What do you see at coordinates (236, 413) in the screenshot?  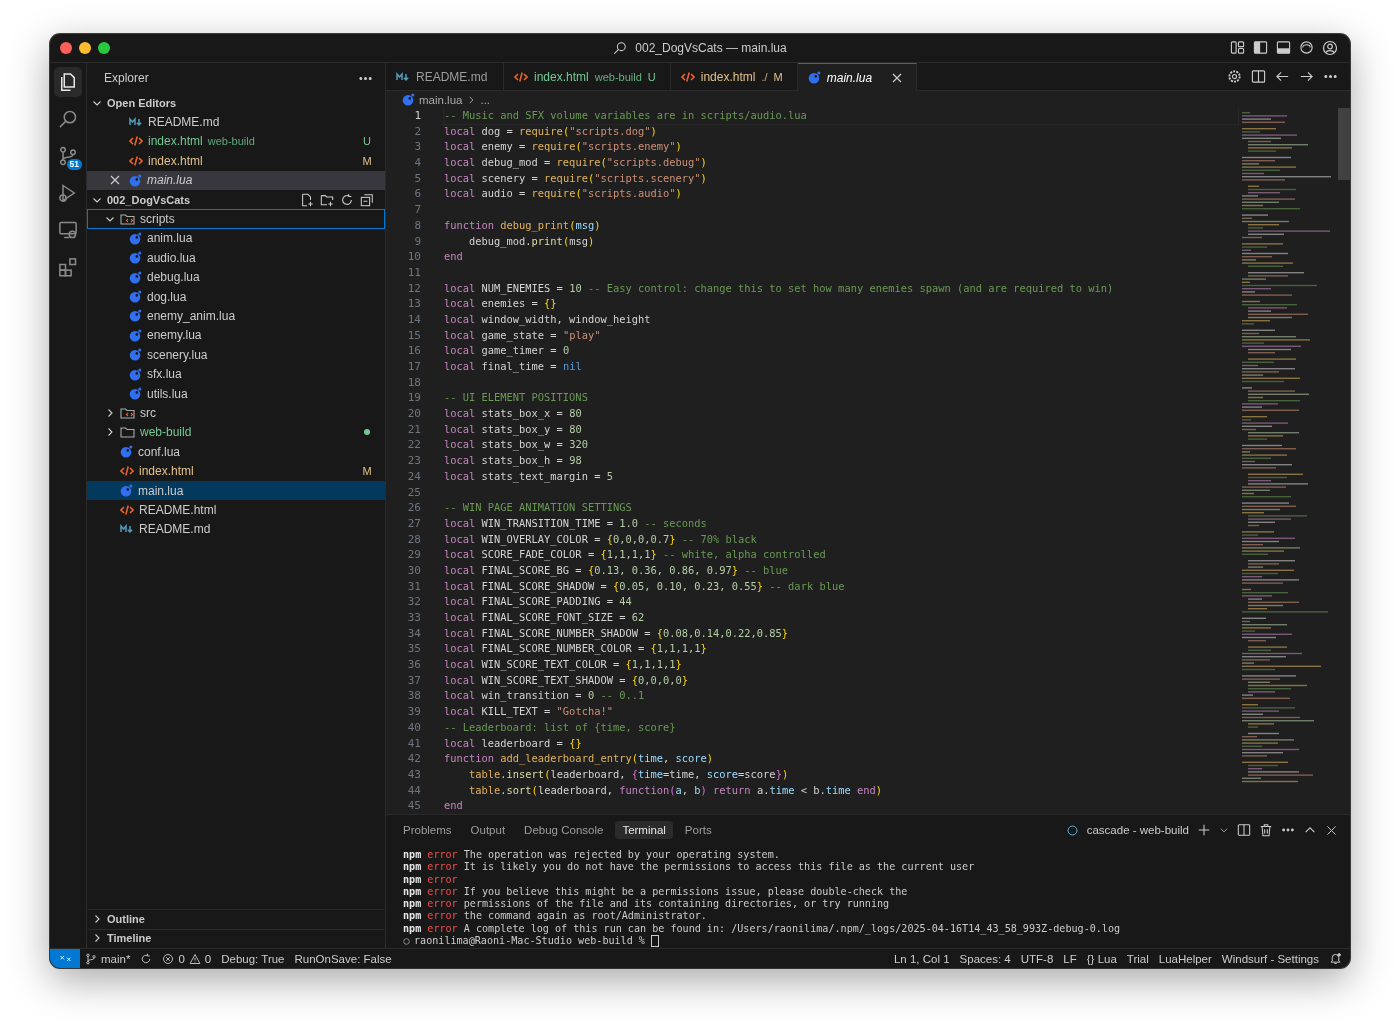 I see `folder-row: src` at bounding box center [236, 413].